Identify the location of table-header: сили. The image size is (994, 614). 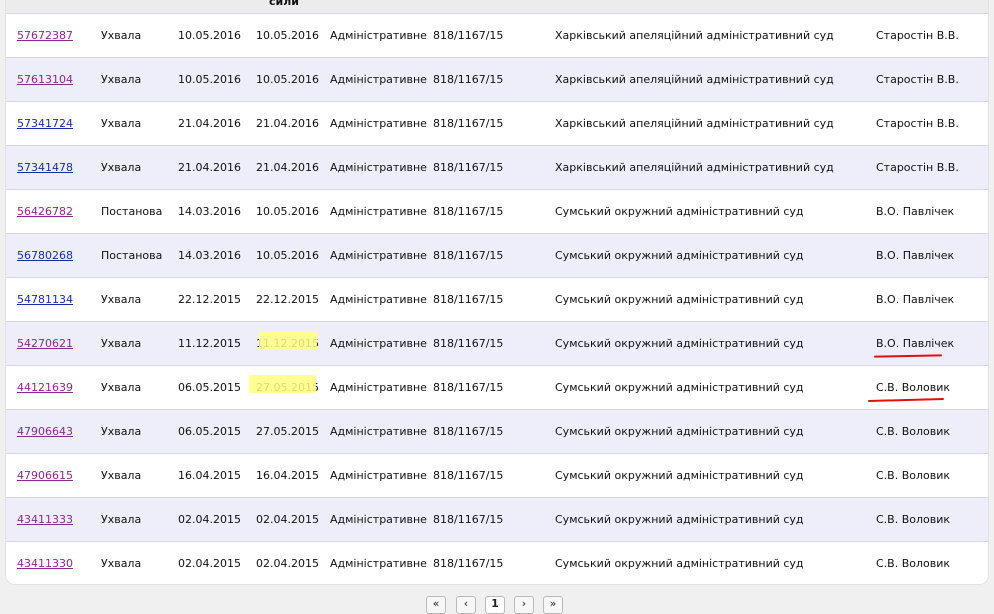
(497, 6).